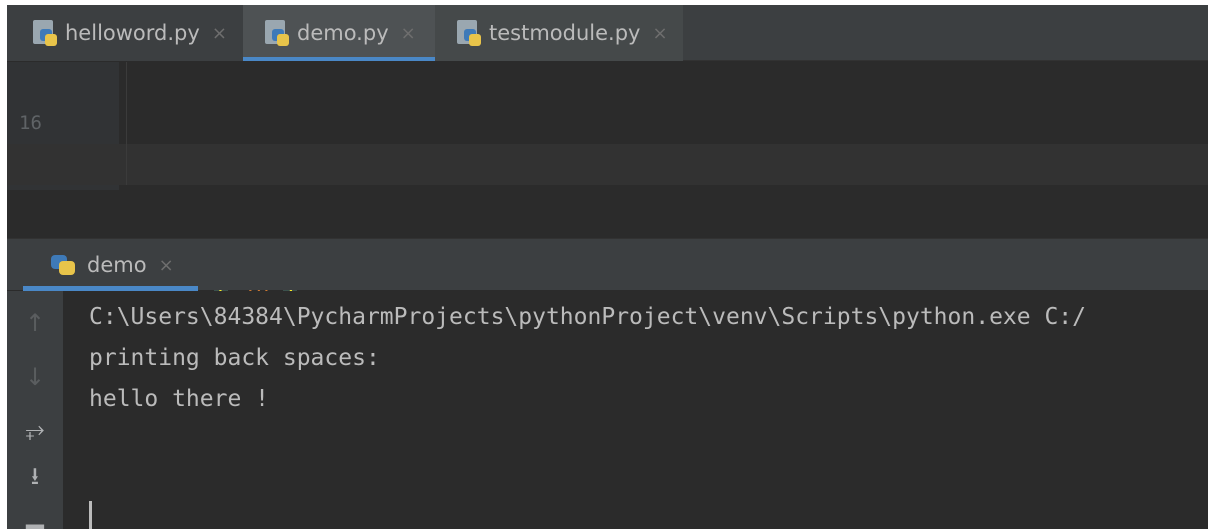  What do you see at coordinates (179, 399) in the screenshot?
I see `console-line: hello there !` at bounding box center [179, 399].